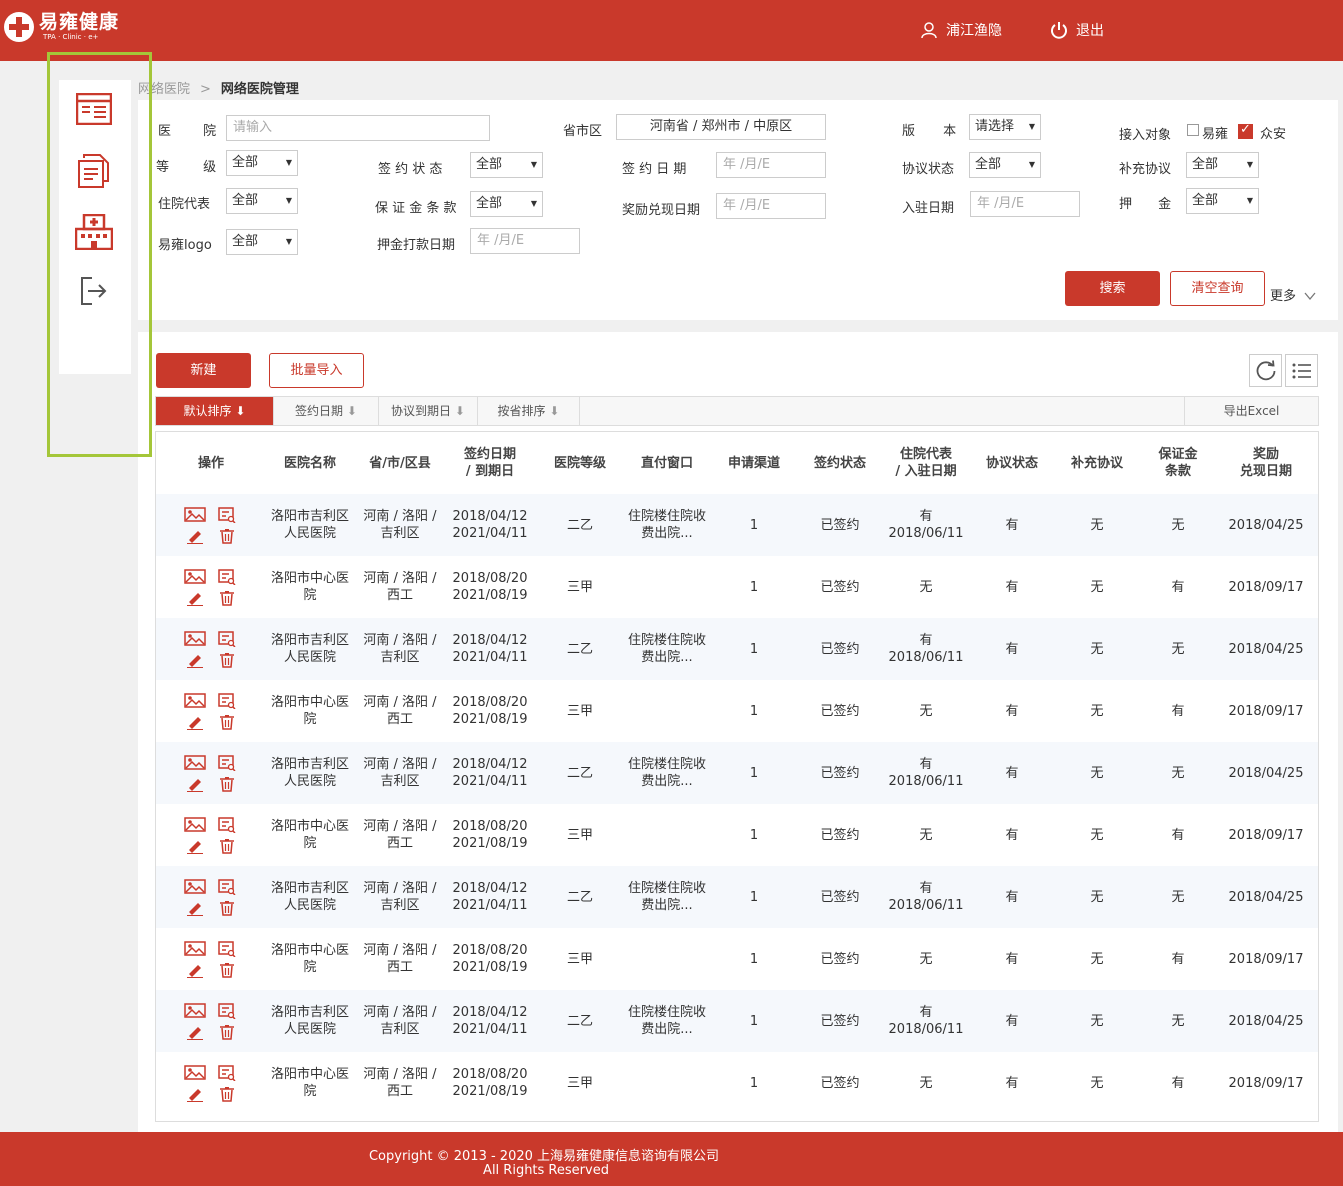  I want to click on clear-button: 清空查询, so click(1217, 288).